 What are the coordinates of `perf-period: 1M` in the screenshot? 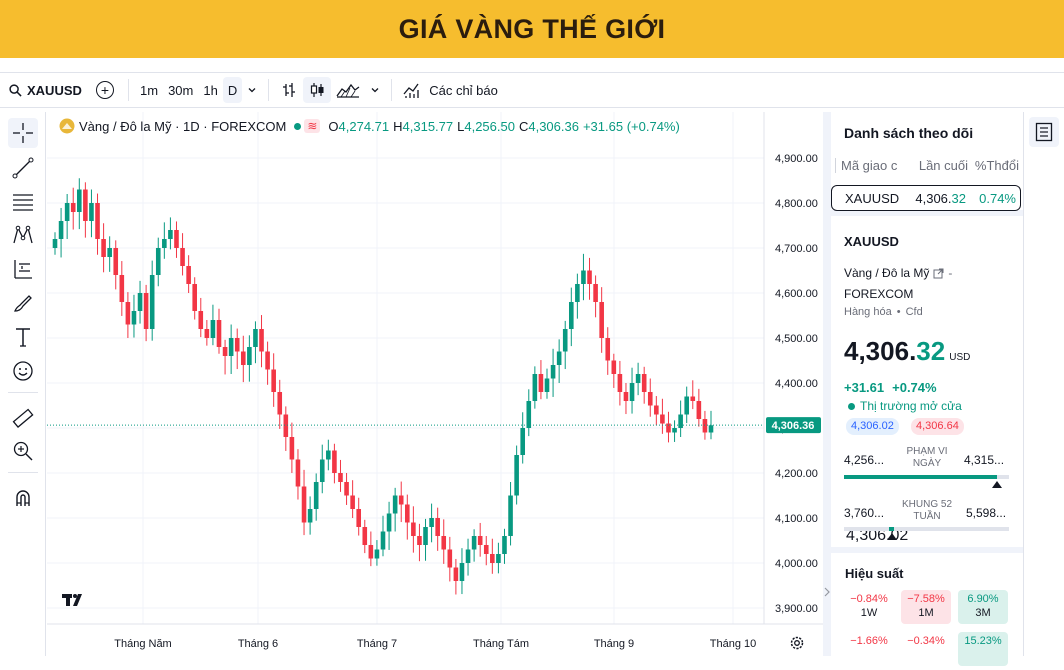 It's located at (926, 613).